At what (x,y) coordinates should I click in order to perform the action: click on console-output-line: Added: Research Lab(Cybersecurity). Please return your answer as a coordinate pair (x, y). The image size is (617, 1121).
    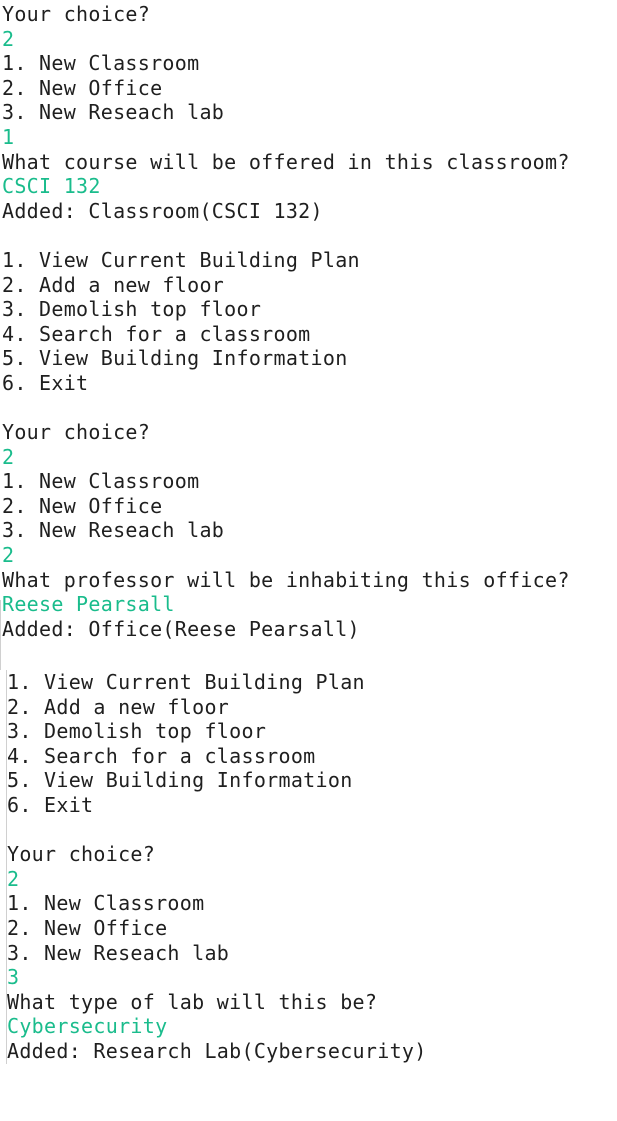
    Looking at the image, I should click on (217, 1050).